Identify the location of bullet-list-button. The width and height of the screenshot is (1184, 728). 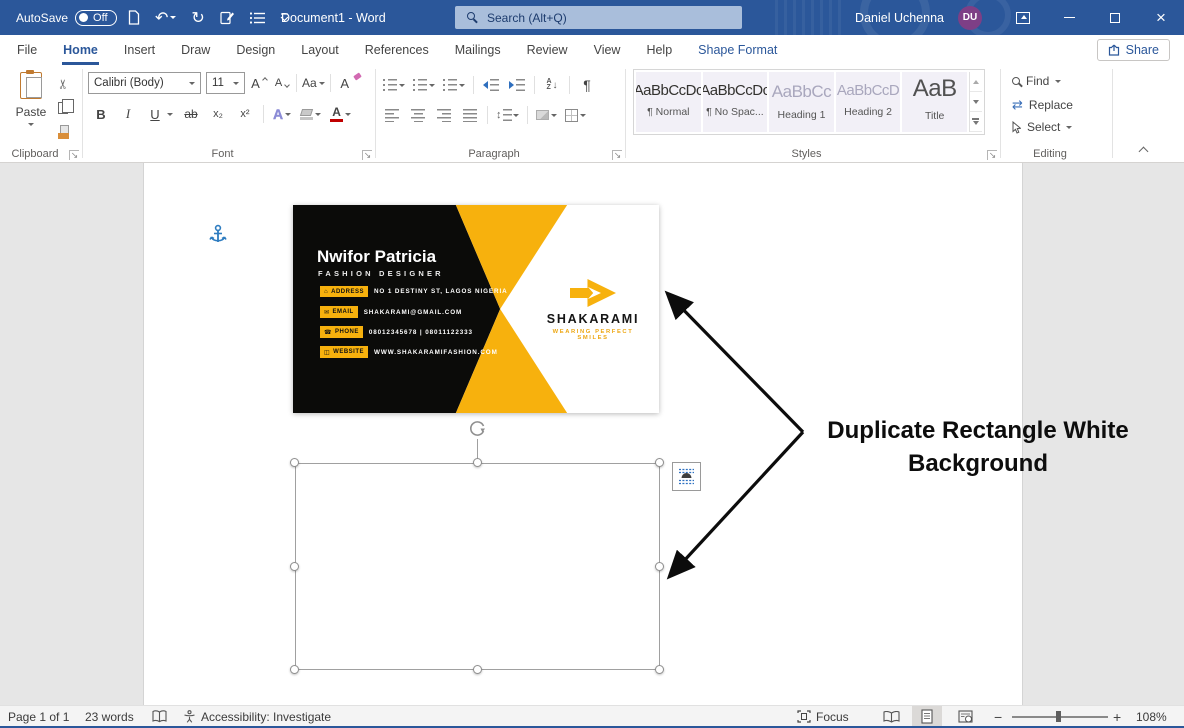
(257, 17).